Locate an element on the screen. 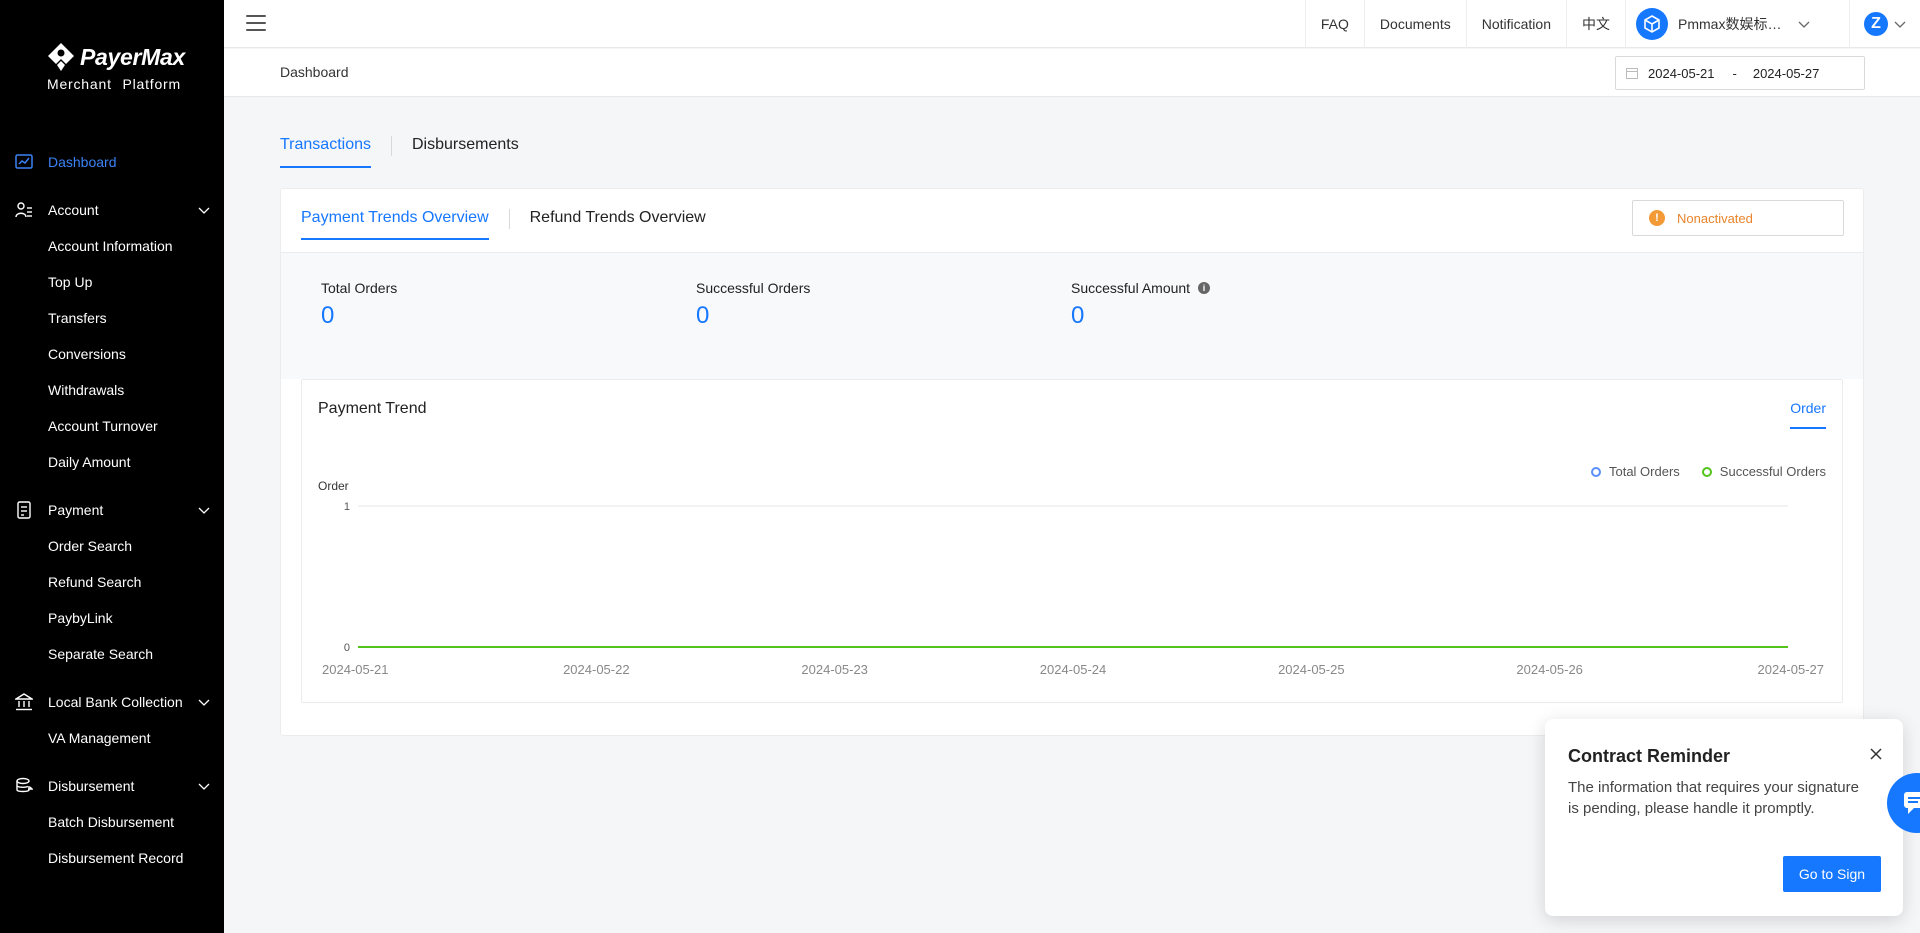 This screenshot has width=1920, height=933. sidebar-item-refund-search: Refund Search is located at coordinates (112, 582).